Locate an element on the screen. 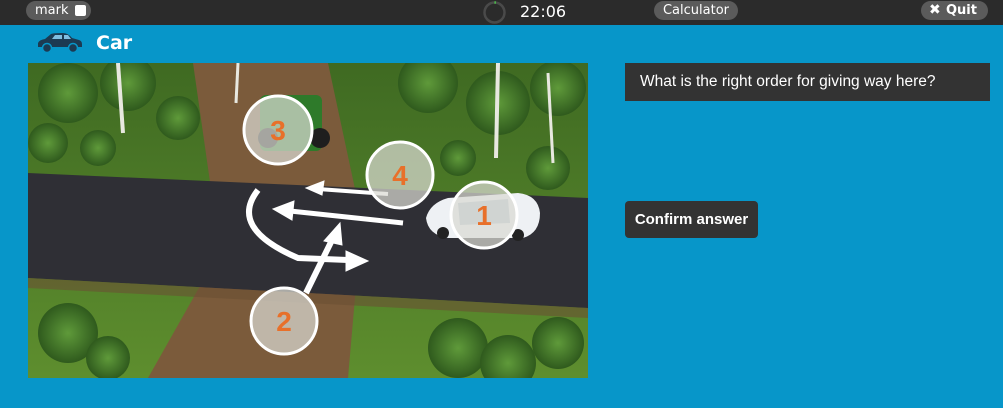 The image size is (1003, 408). marker-4-number: 4 is located at coordinates (400, 175).